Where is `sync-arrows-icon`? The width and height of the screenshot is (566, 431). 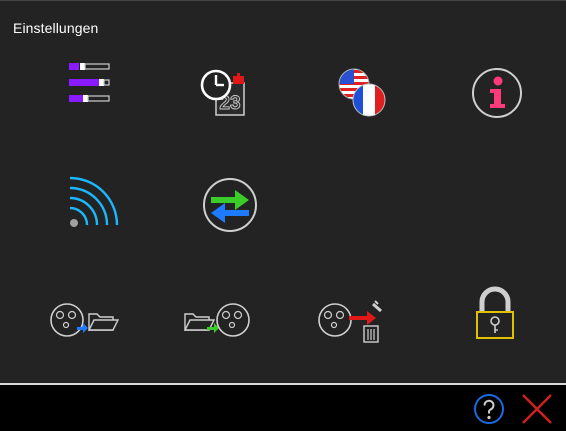 sync-arrows-icon is located at coordinates (230, 205).